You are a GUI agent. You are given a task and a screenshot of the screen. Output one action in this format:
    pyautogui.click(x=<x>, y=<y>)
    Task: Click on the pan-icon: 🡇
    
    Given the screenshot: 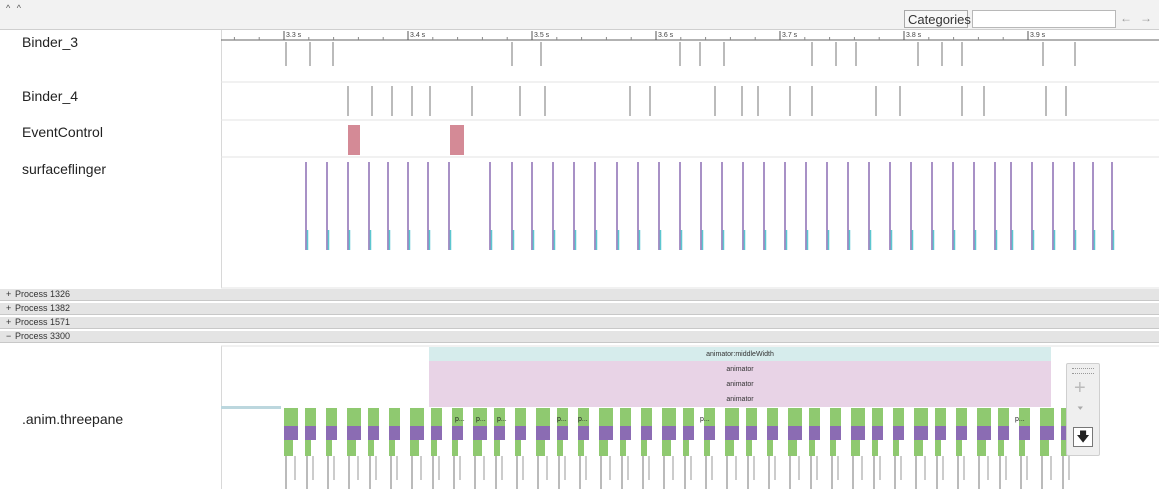 What is the action you would take?
    pyautogui.click(x=1083, y=437)
    